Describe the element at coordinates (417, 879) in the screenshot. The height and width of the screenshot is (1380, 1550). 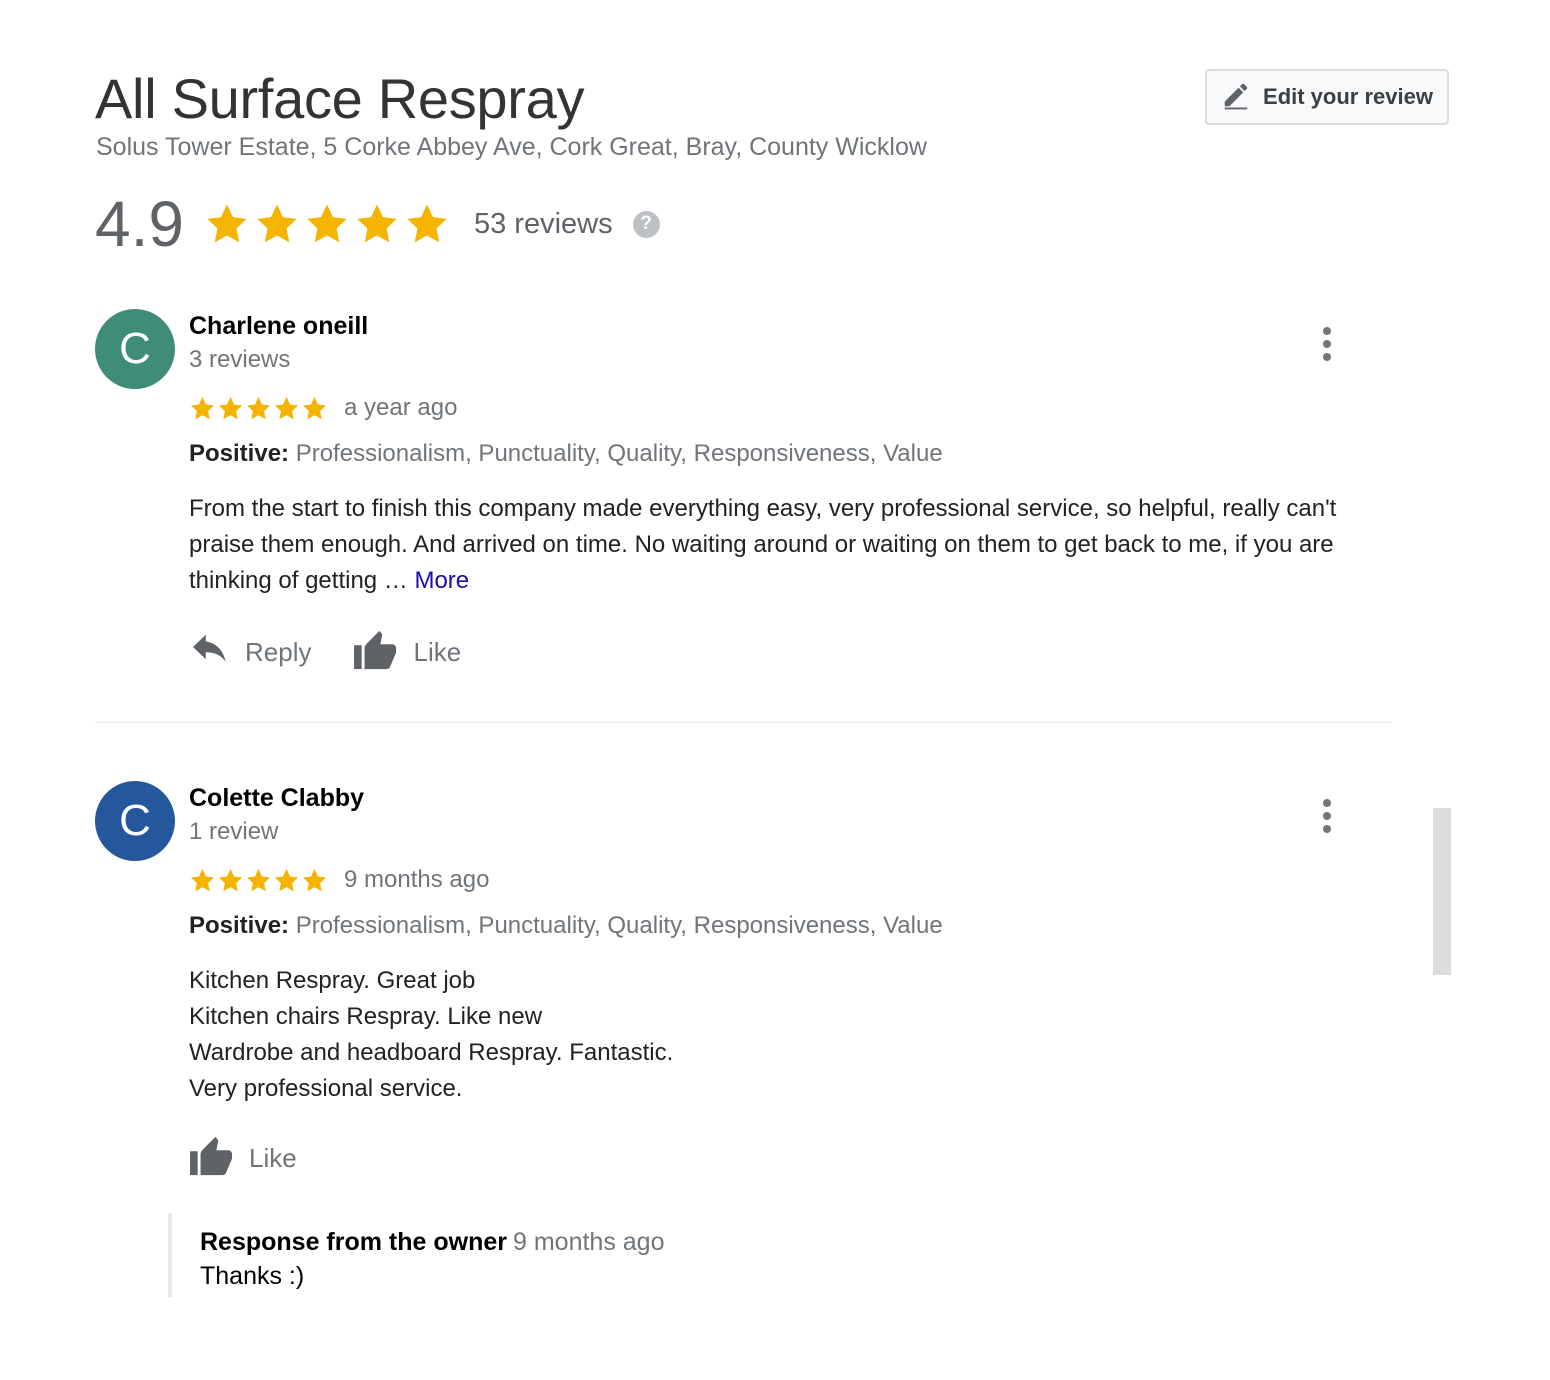
I see `review-time: 9 months ago` at that location.